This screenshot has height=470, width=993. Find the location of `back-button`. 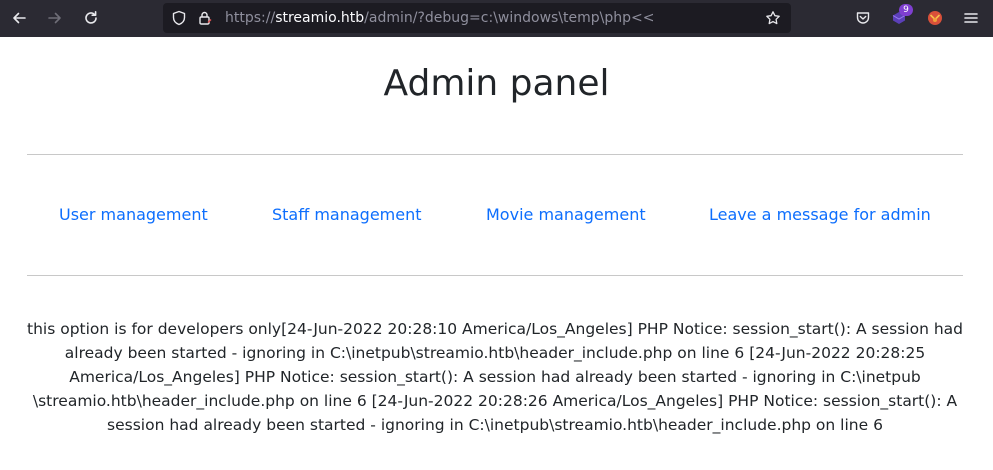

back-button is located at coordinates (19, 18).